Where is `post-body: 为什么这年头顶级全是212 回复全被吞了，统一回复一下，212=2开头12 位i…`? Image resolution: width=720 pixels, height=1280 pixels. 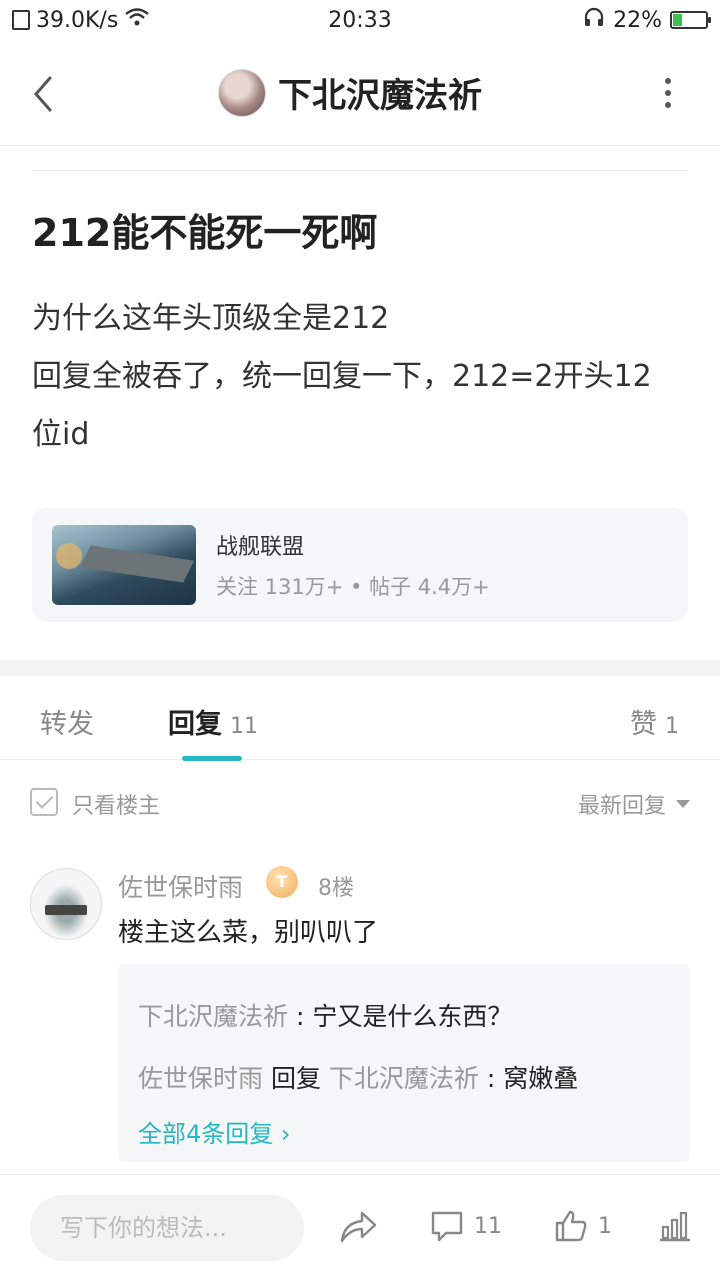
post-body: 为什么这年头顶级全是212 回复全被吞了，统一回复一下，212=2开头12 位i… is located at coordinates (362, 377).